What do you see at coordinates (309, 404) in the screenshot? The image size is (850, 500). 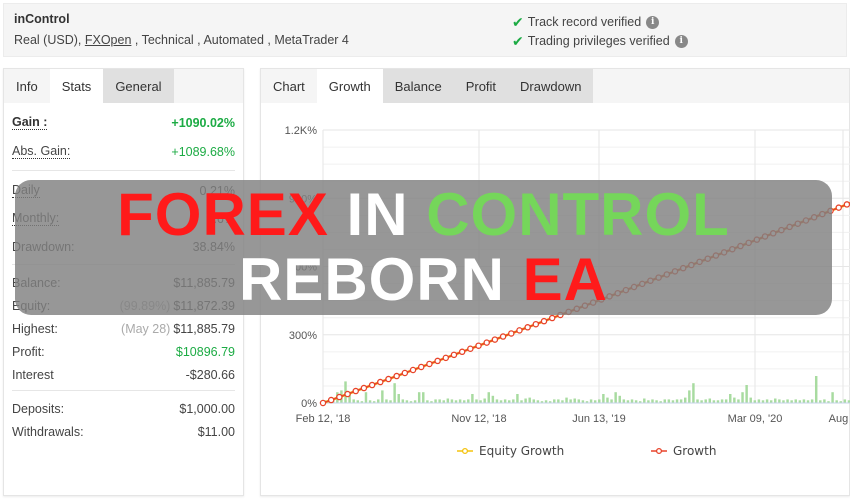 I see `y-tick-label: 0%` at bounding box center [309, 404].